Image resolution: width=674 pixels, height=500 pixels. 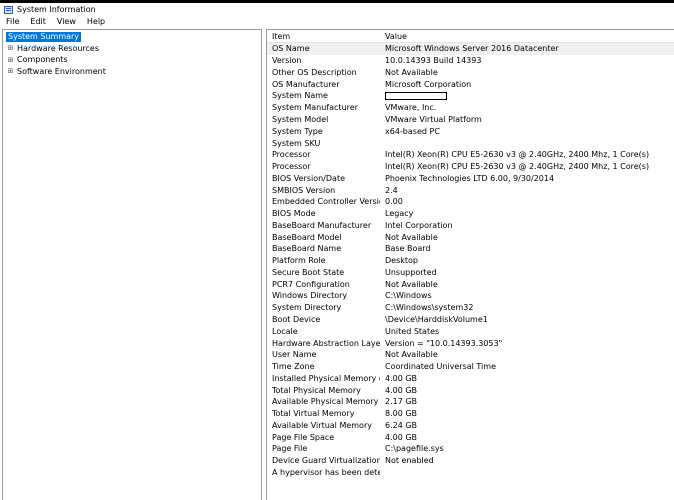 I want to click on cell-value: Microsoft Windows Server 2016 Datacenter, so click(x=472, y=49).